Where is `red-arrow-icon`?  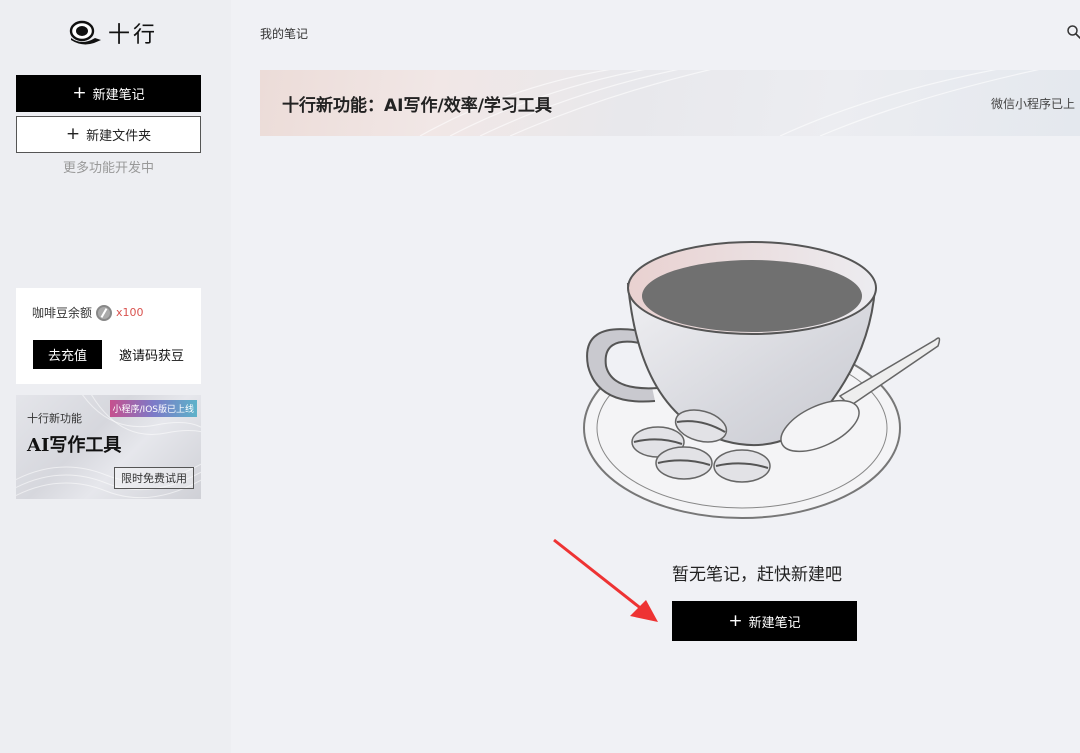 red-arrow-icon is located at coordinates (605, 580).